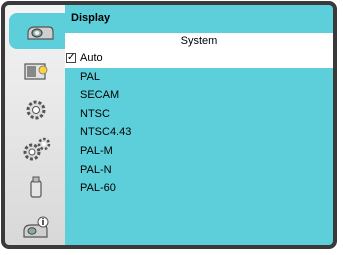 This screenshot has height=255, width=343. What do you see at coordinates (199, 170) in the screenshot?
I see `menu-item-pal-n: PAL-N` at bounding box center [199, 170].